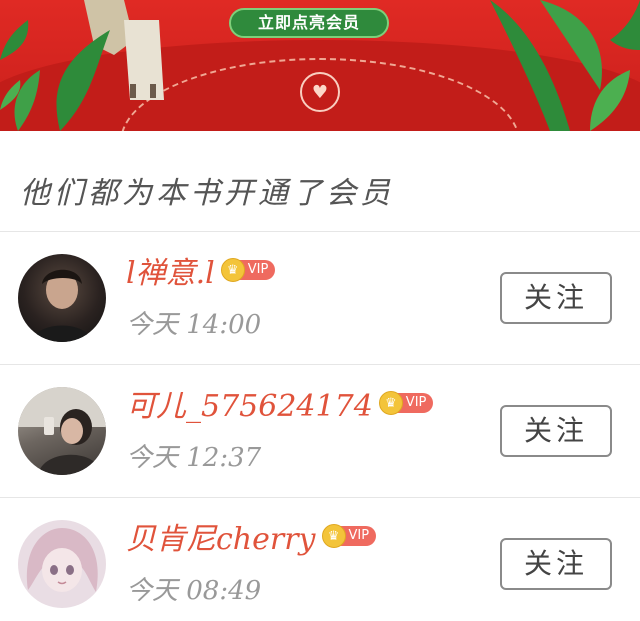 This screenshot has height=621, width=640. I want to click on member-name-line: 可儿_575624174 ♛ VIP, so click(280, 403).